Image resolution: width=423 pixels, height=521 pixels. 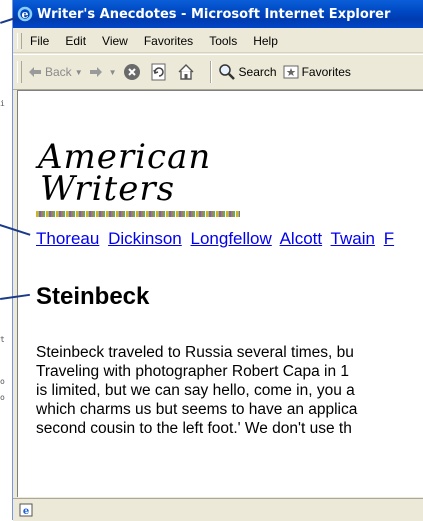 What do you see at coordinates (226, 72) in the screenshot?
I see `search-icon` at bounding box center [226, 72].